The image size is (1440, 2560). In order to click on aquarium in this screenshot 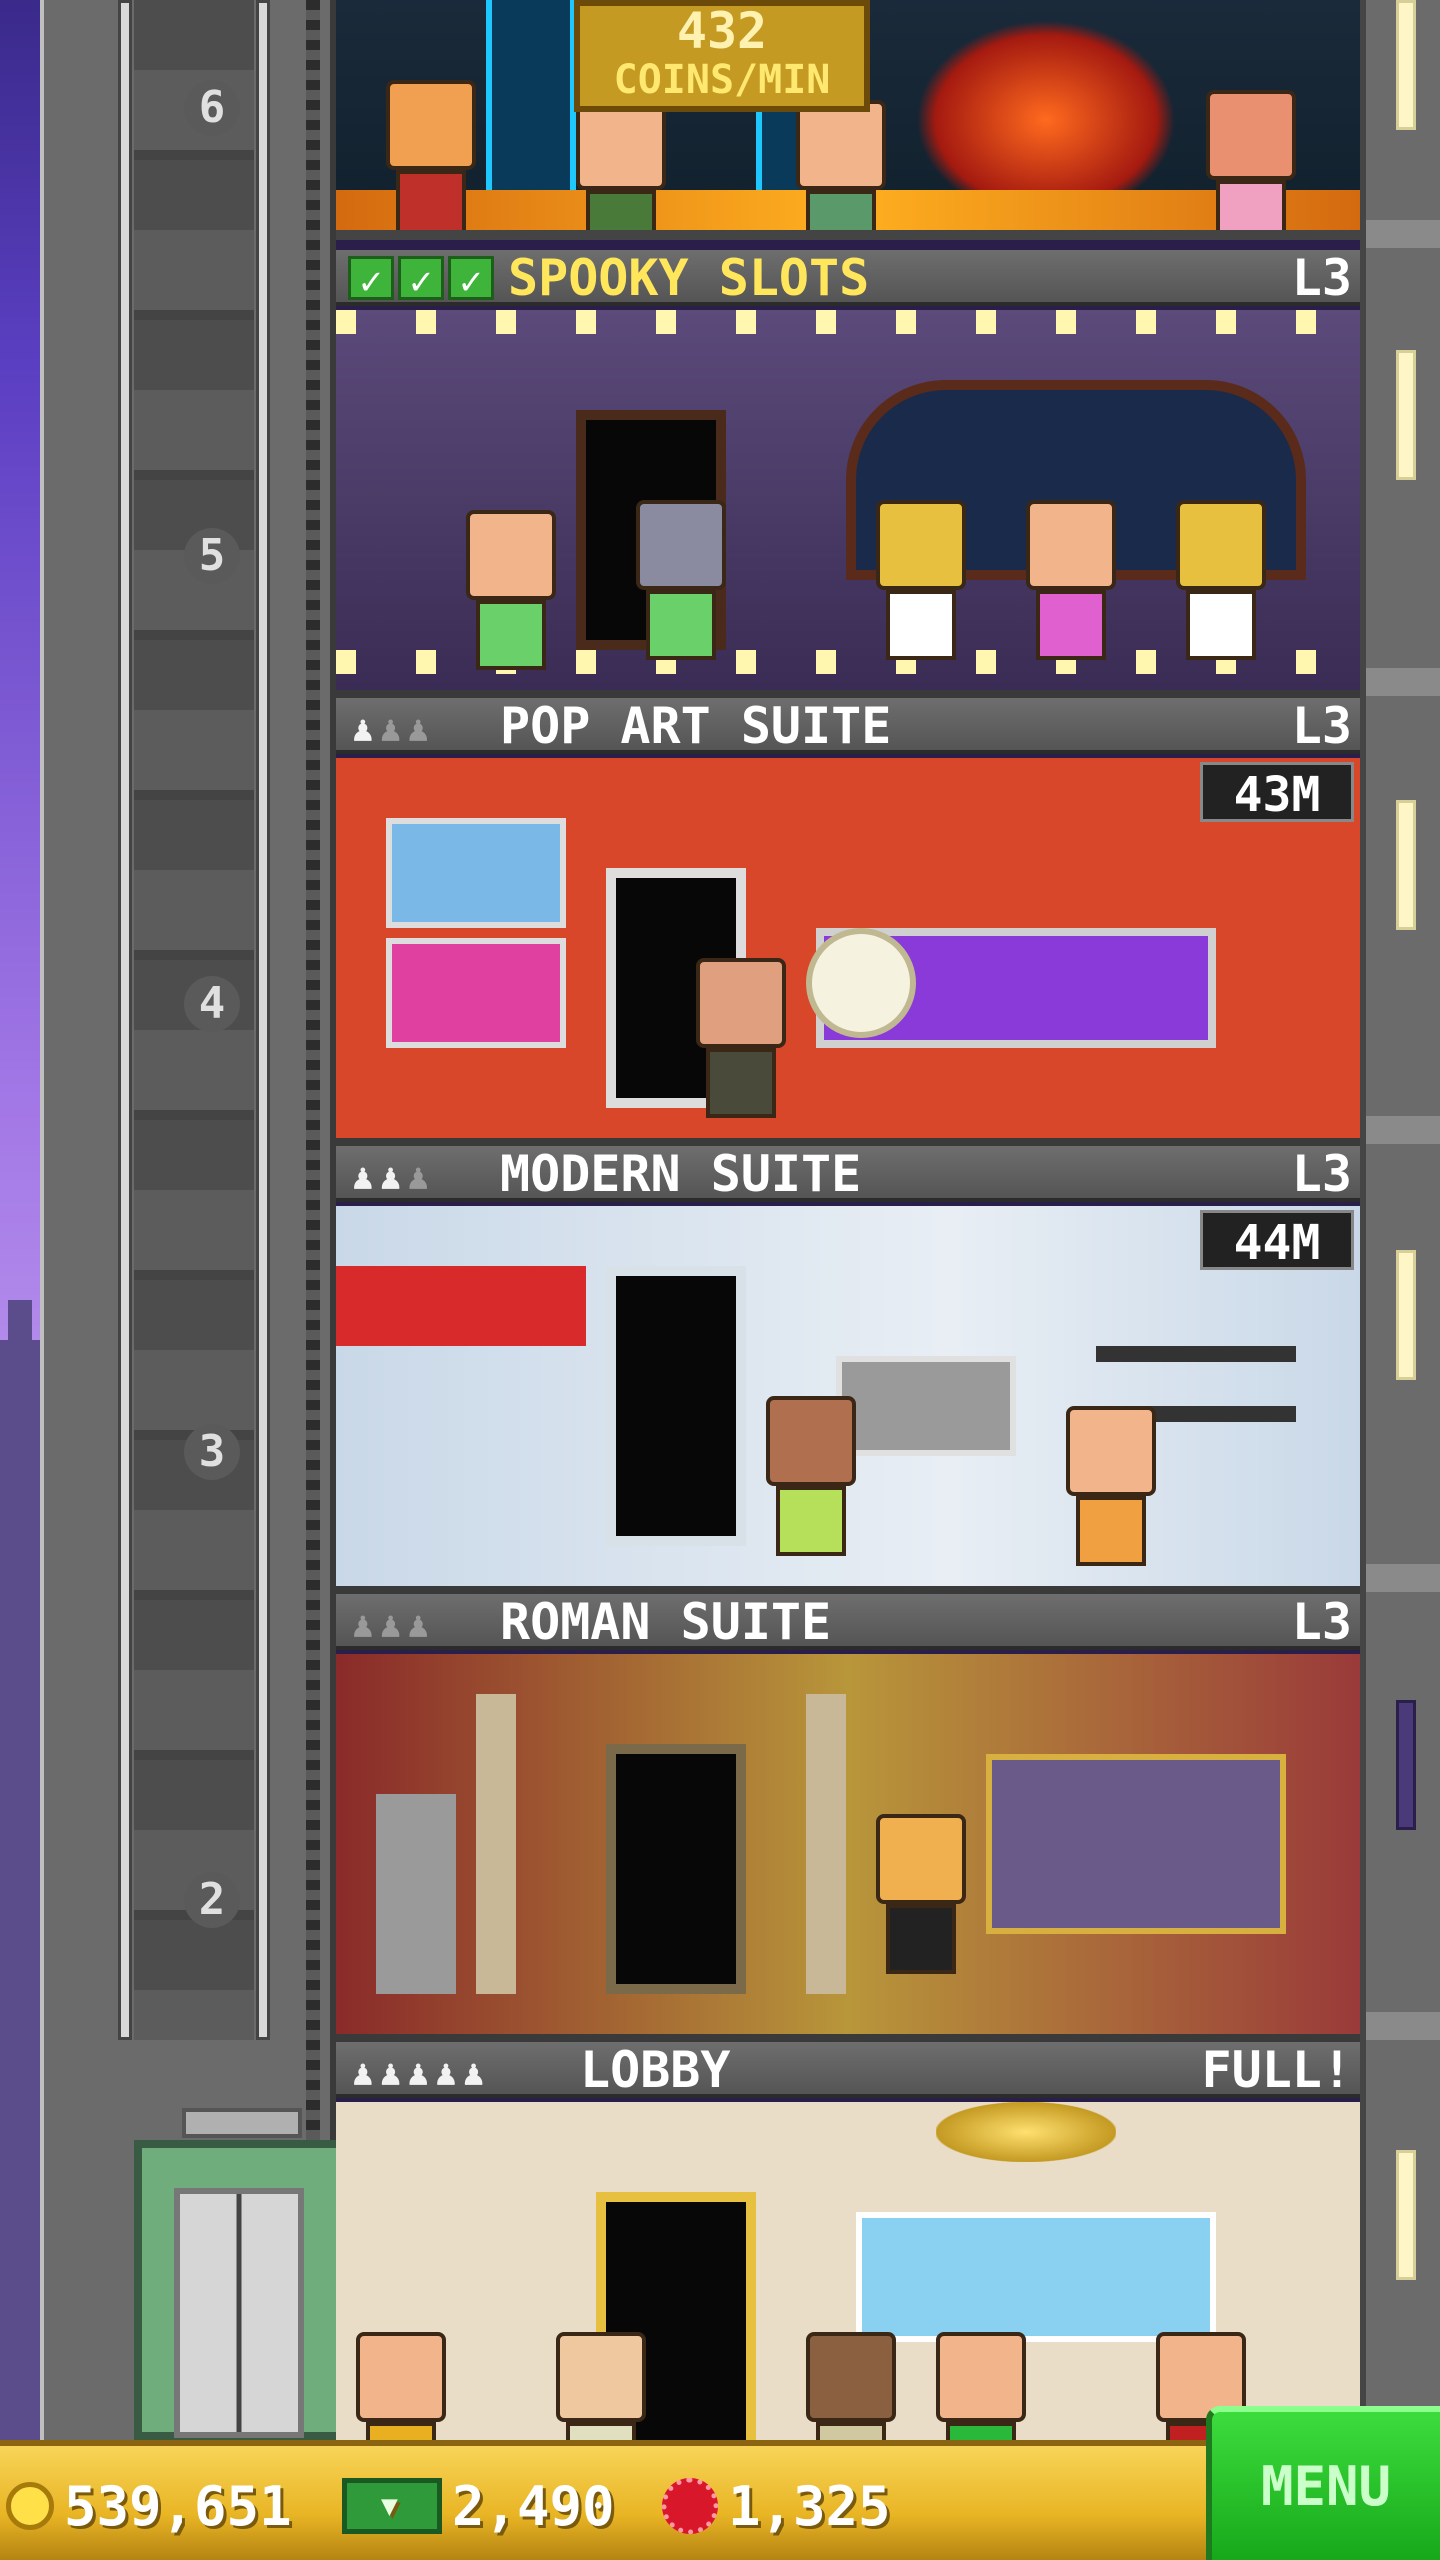, I will do `click(1036, 2277)`.